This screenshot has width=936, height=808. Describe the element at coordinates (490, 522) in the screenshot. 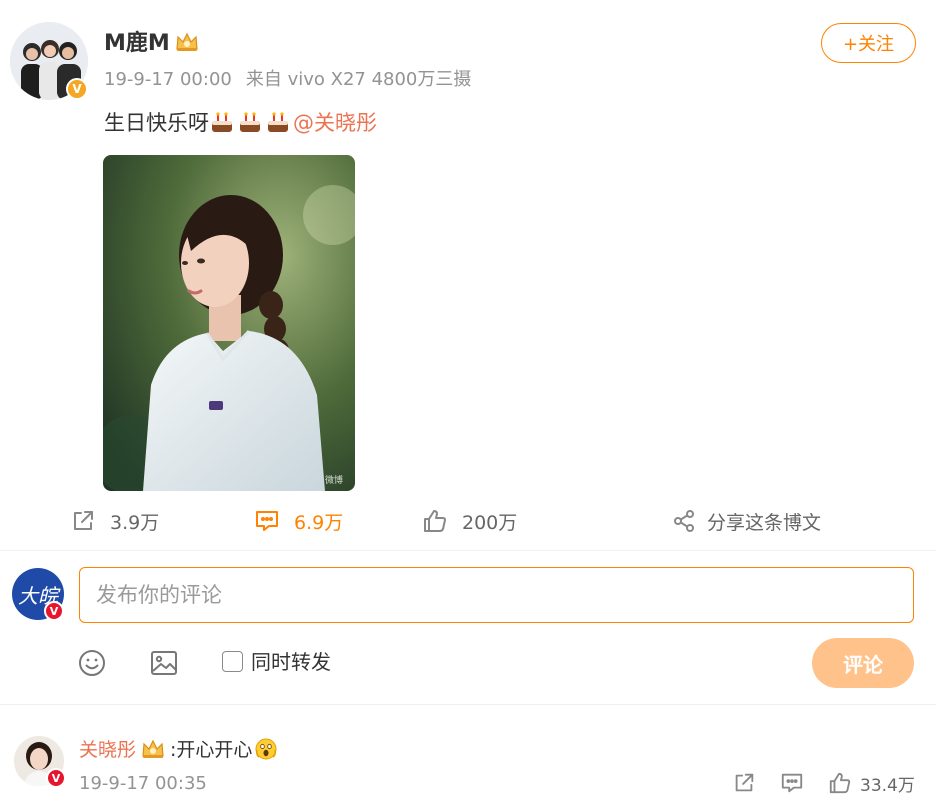

I see `like-count: 200万` at that location.